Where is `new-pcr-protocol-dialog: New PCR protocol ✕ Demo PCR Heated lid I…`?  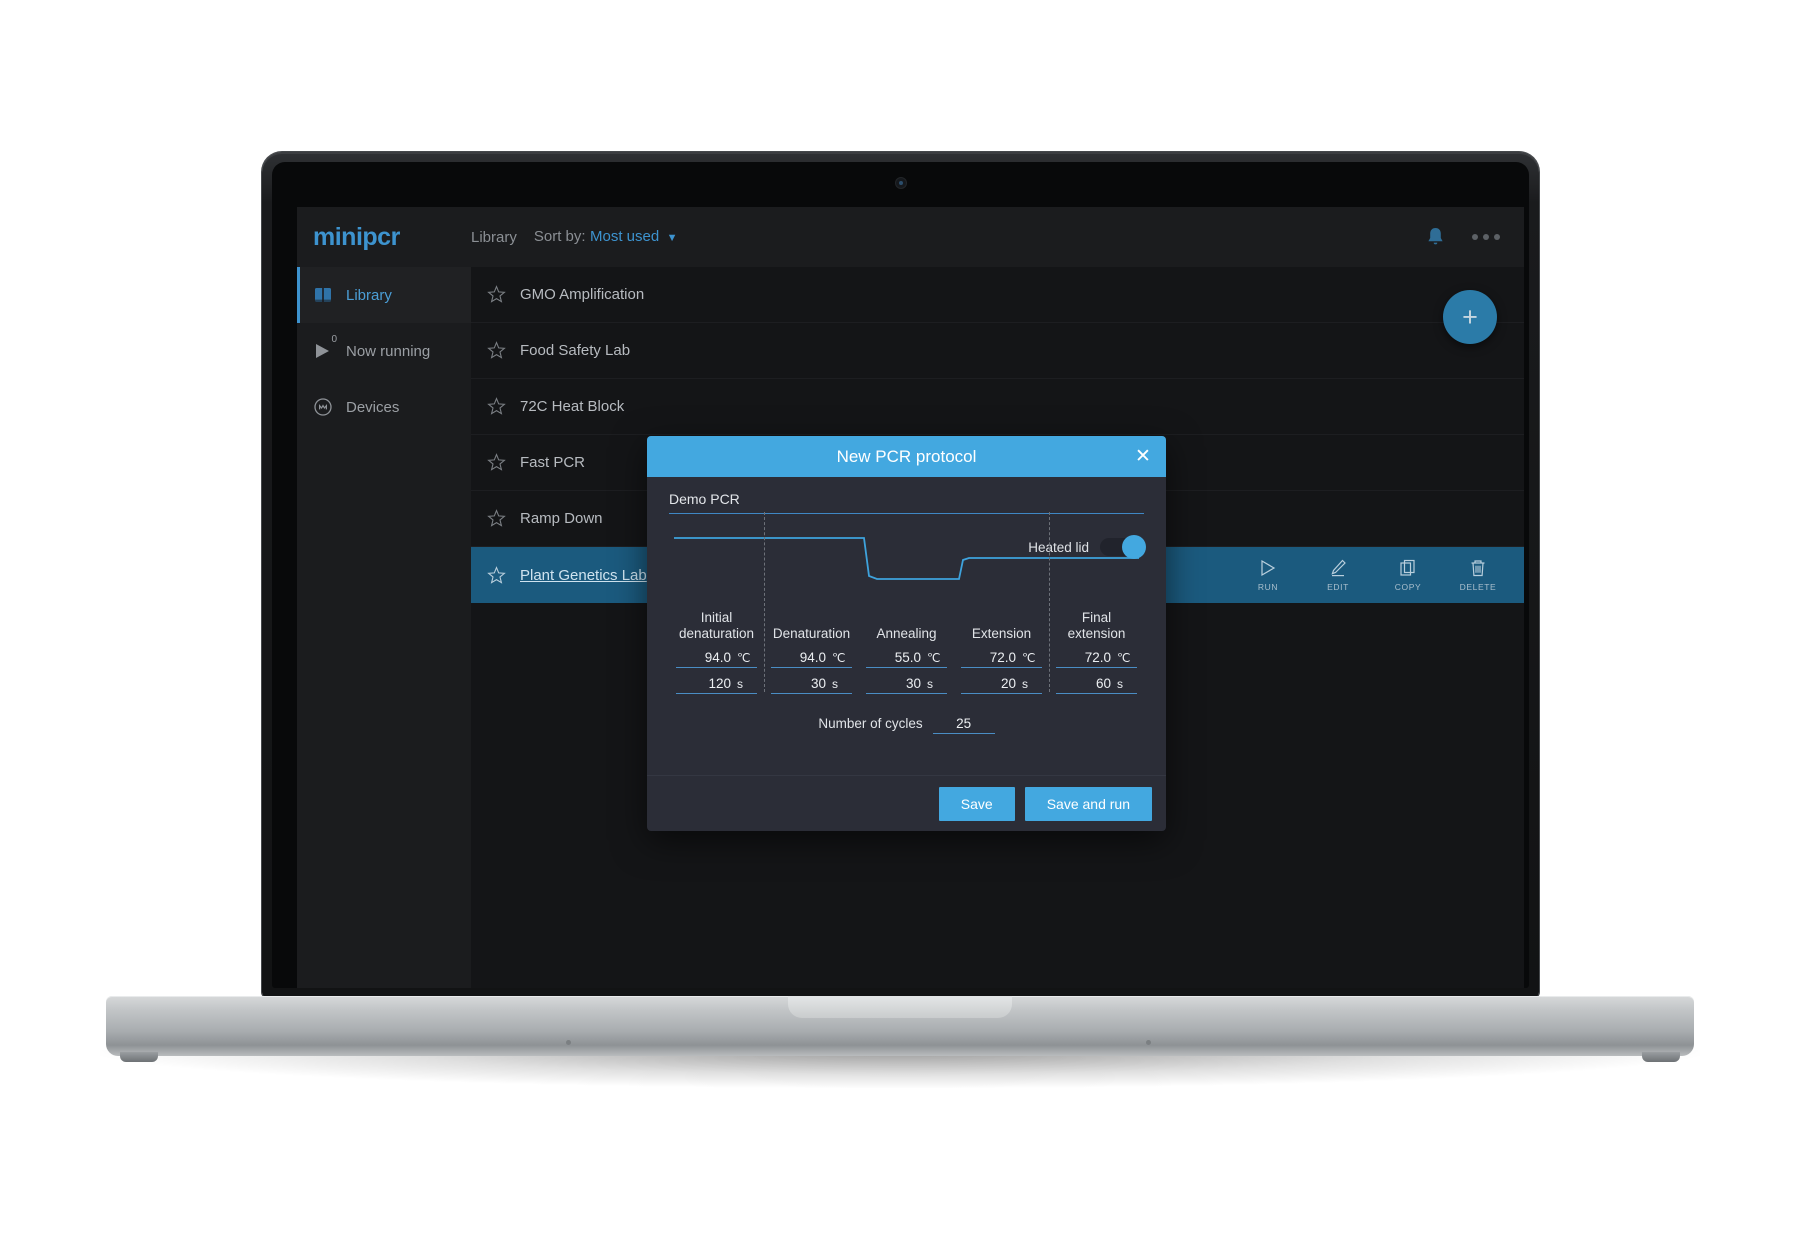 new-pcr-protocol-dialog: New PCR protocol ✕ Demo PCR Heated lid I… is located at coordinates (906, 633).